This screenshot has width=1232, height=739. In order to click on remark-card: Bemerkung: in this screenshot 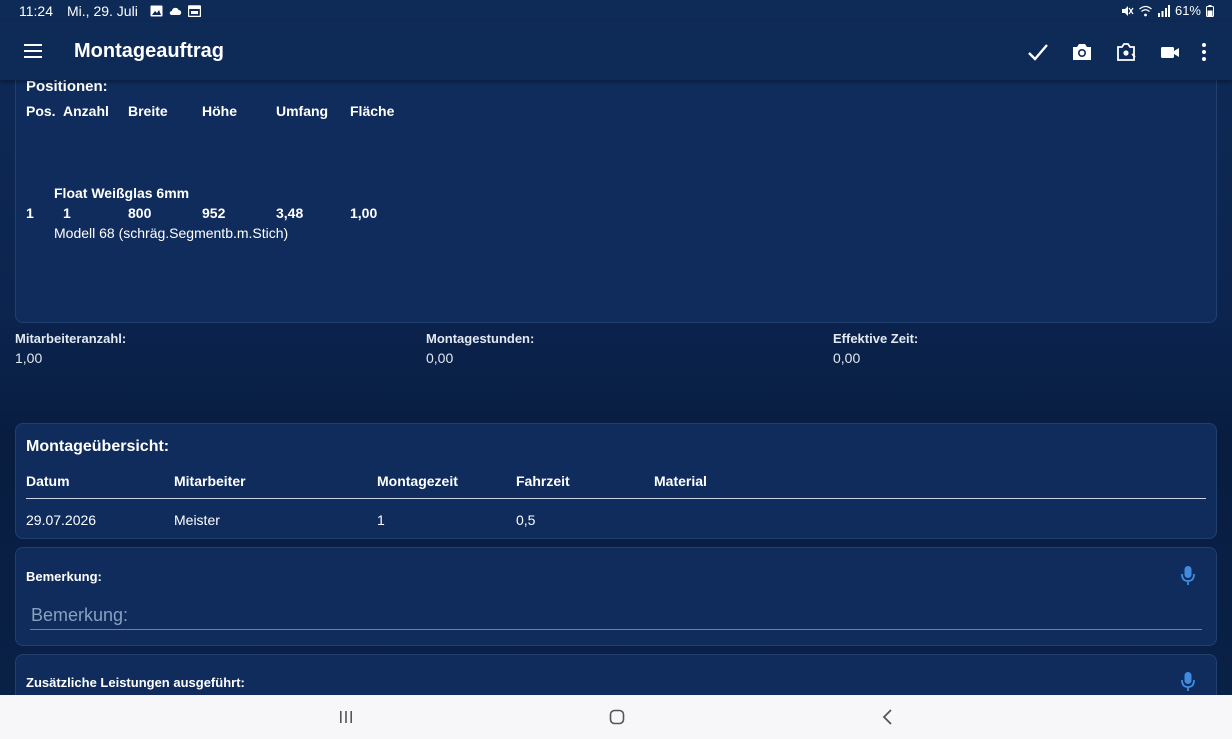, I will do `click(616, 596)`.